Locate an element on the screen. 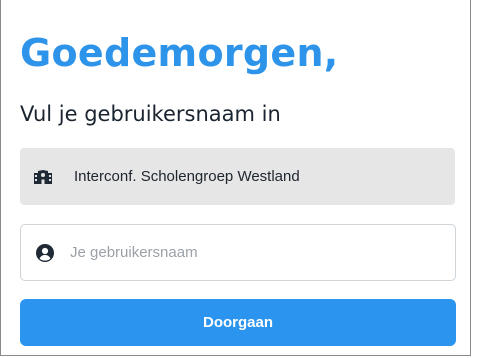 The height and width of the screenshot is (358, 478). school-name: Interconf. Scholengroep Westland is located at coordinates (187, 176).